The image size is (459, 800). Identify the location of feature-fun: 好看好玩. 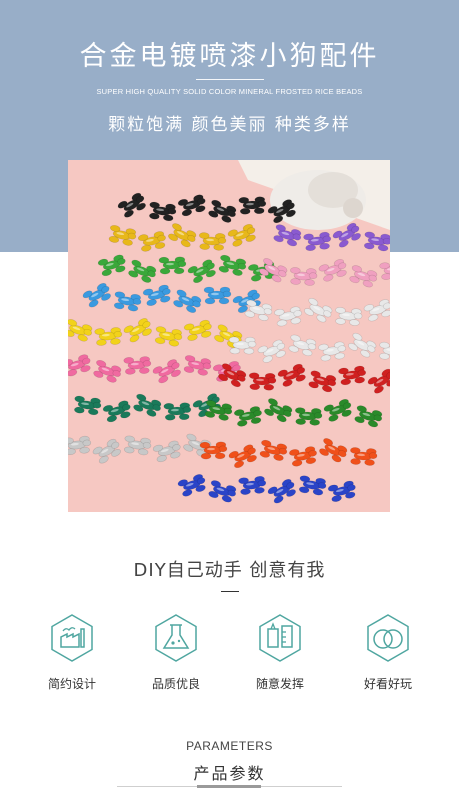
(388, 652).